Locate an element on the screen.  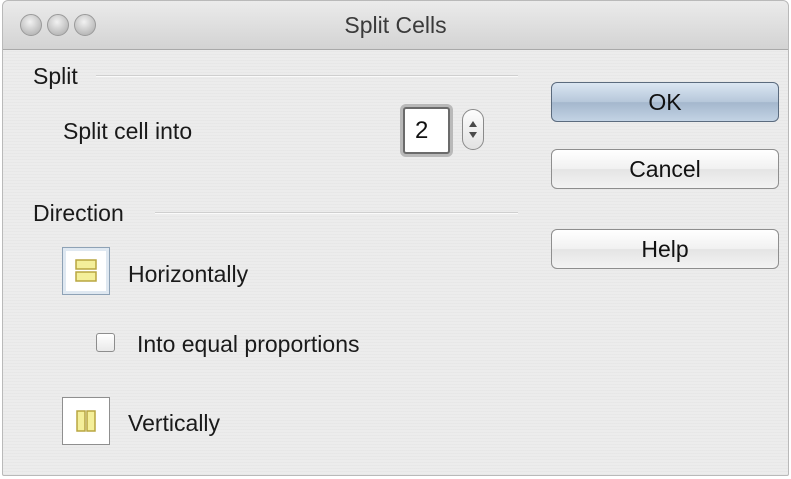
equal-proportions-label: Into equal proportions is located at coordinates (248, 344).